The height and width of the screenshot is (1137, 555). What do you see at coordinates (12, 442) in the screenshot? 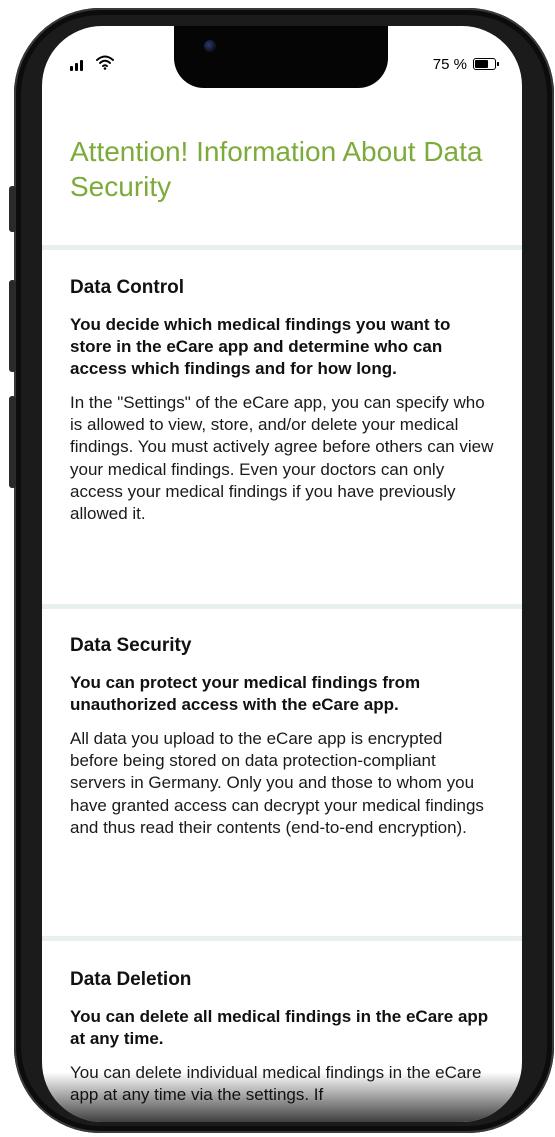
I see `volume-down-button` at bounding box center [12, 442].